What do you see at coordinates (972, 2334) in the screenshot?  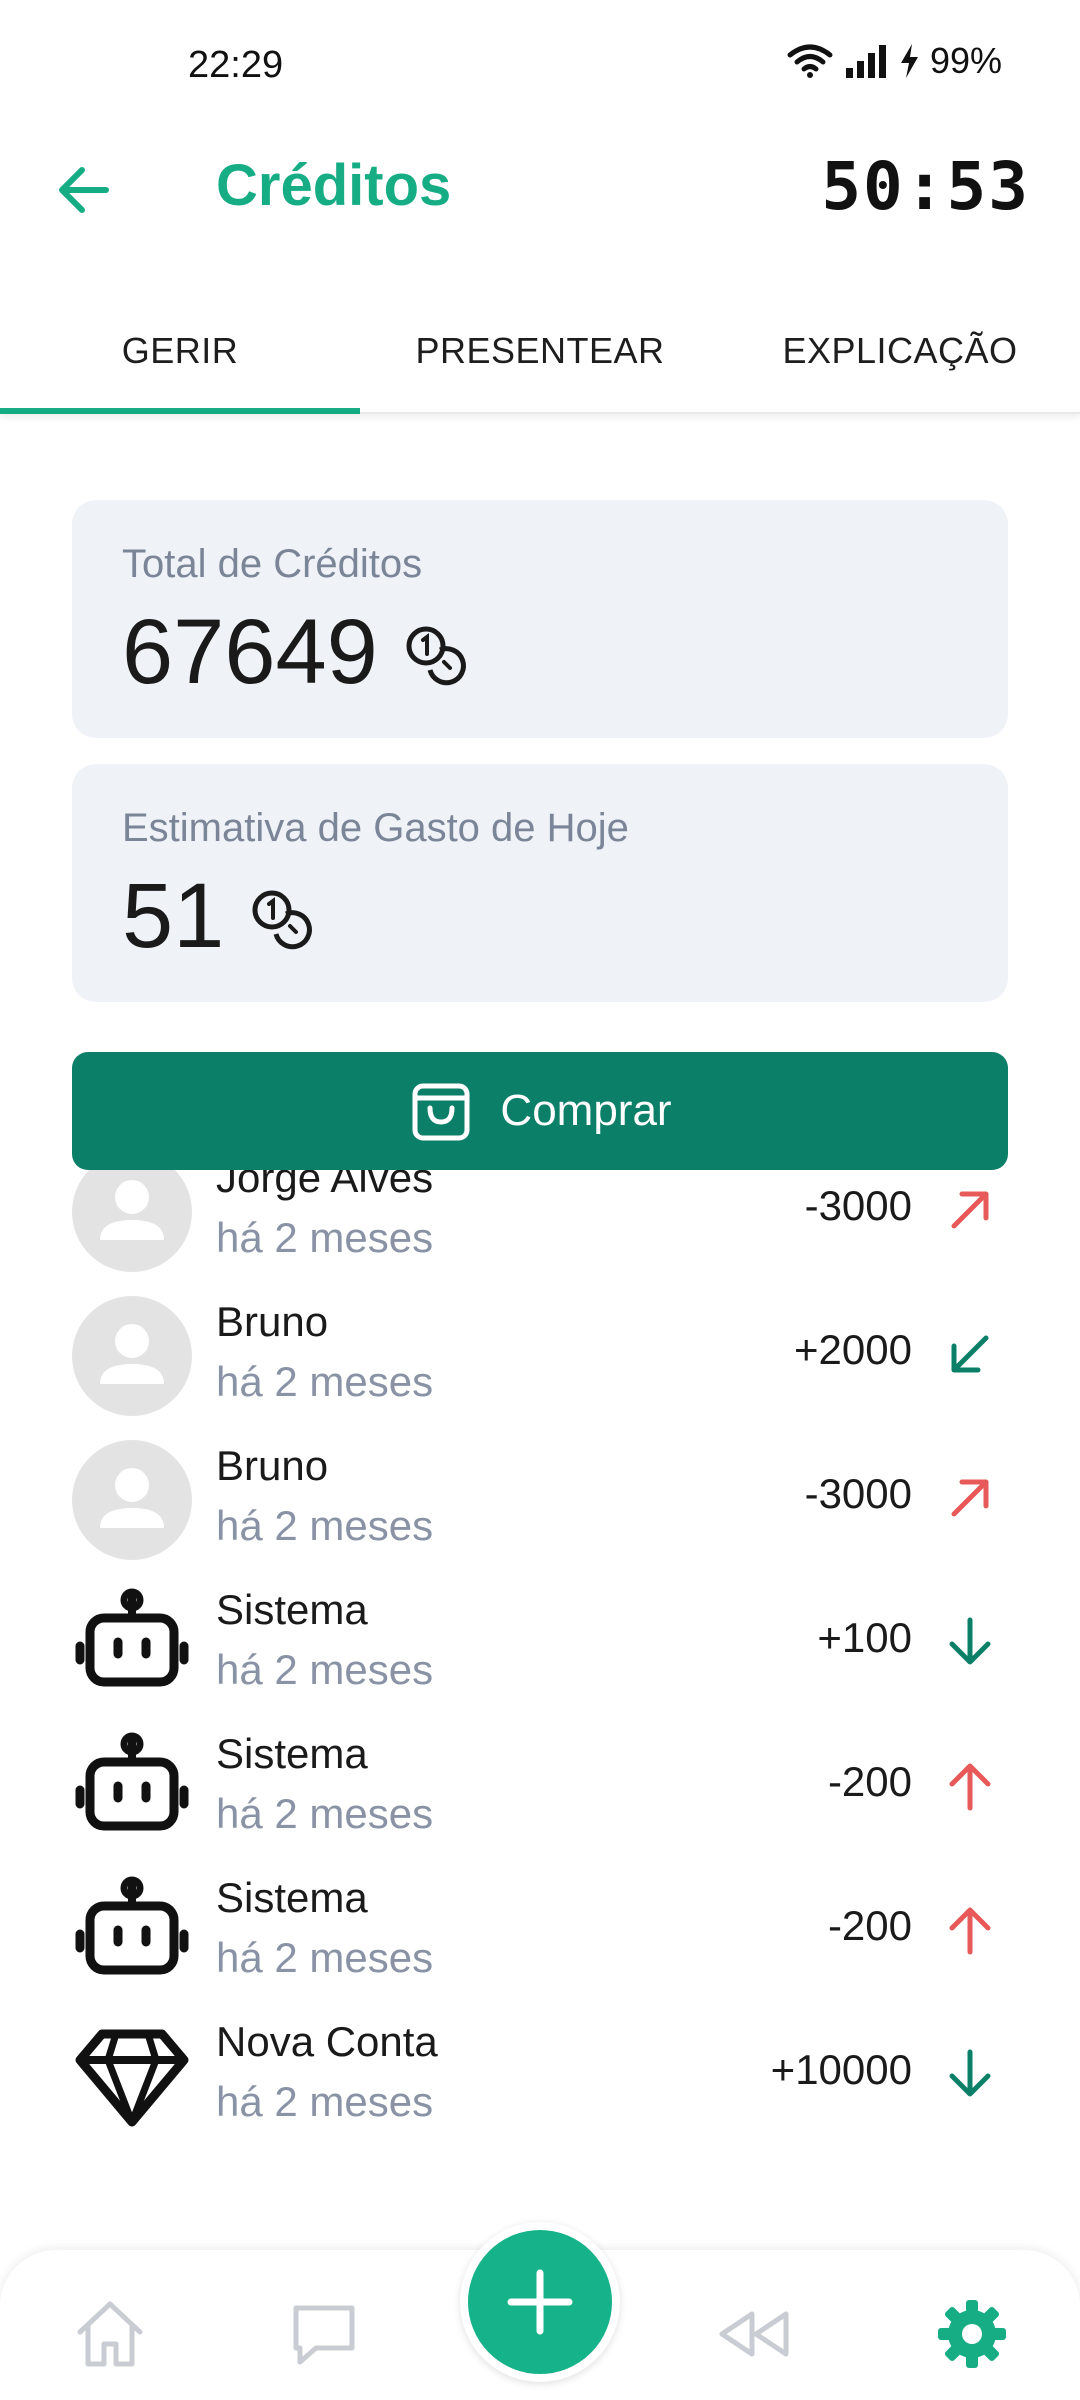 I see `settings-icon` at bounding box center [972, 2334].